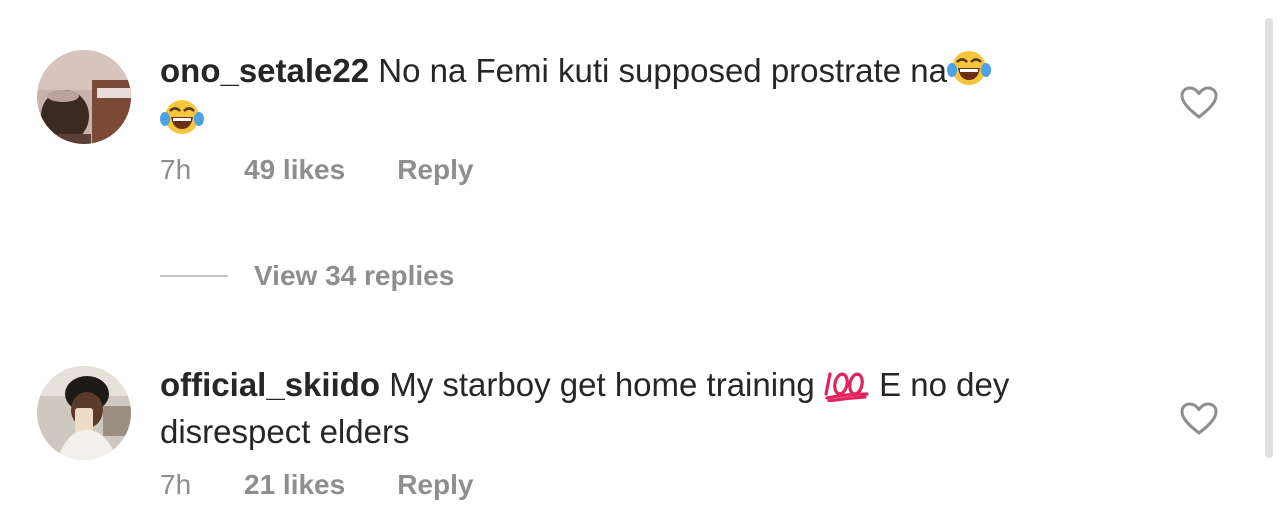 Image resolution: width=1280 pixels, height=522 pixels. I want to click on view-replies-label: View 34 replies, so click(354, 275).